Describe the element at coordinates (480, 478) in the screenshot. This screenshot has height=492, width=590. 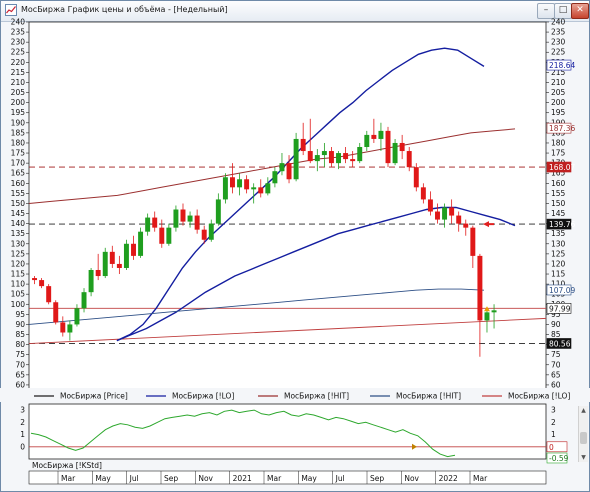
I see `x-tick-label: Mar` at that location.